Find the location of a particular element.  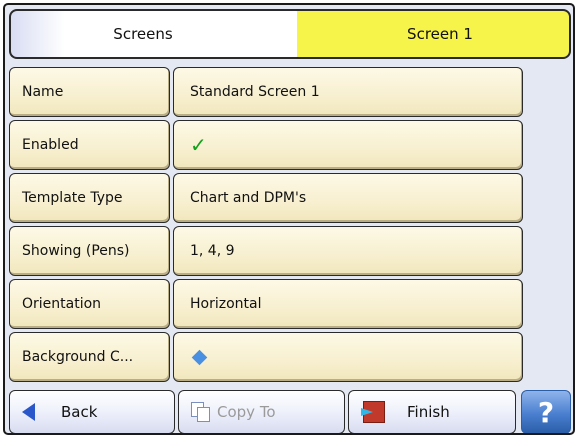

row-template-type: Template Type Chart and DPM's is located at coordinates (266, 198).